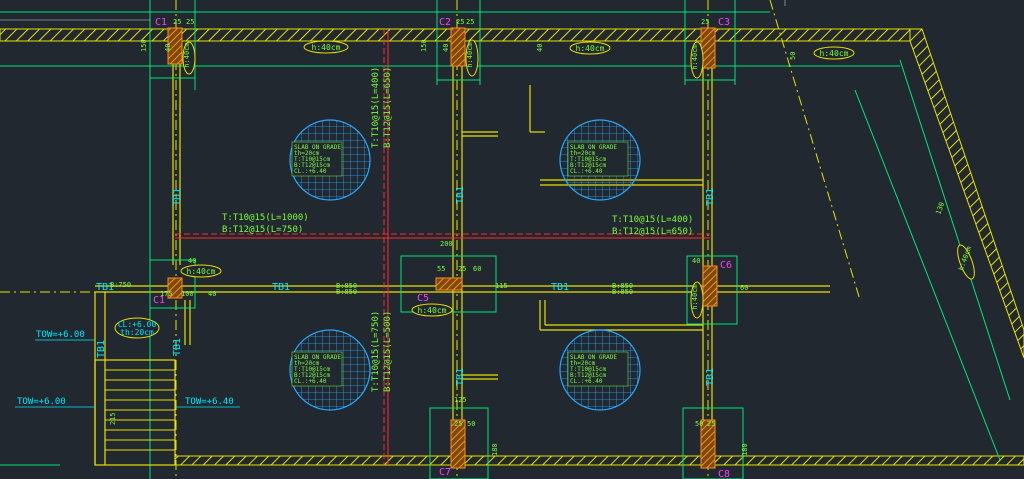  Describe the element at coordinates (262, 230) in the screenshot. I see `rebar-horiz-left-bottom: B:T12@15(L=750)` at that location.